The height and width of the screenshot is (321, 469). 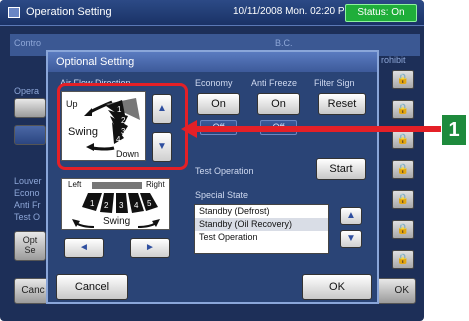 I want to click on special-state-item-oil-recovery: Standby (Oil Recovery), so click(x=261, y=224).